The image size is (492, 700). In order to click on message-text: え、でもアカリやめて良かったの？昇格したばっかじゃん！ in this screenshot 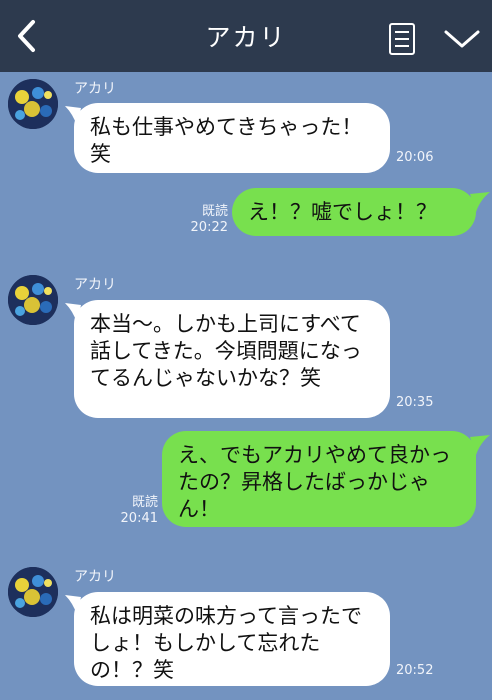, I will do `click(314, 482)`.